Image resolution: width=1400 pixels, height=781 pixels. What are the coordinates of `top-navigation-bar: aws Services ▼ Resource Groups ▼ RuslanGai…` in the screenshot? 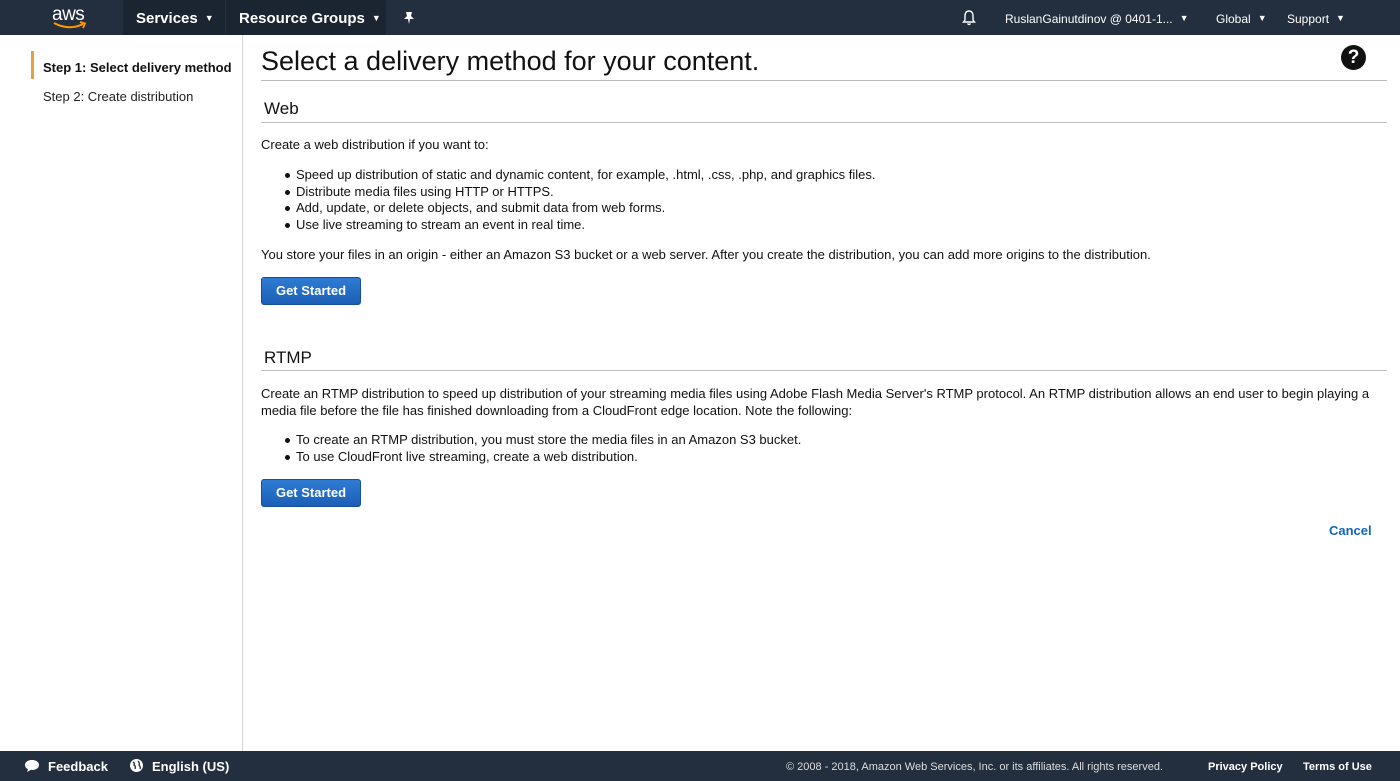 It's located at (700, 17).